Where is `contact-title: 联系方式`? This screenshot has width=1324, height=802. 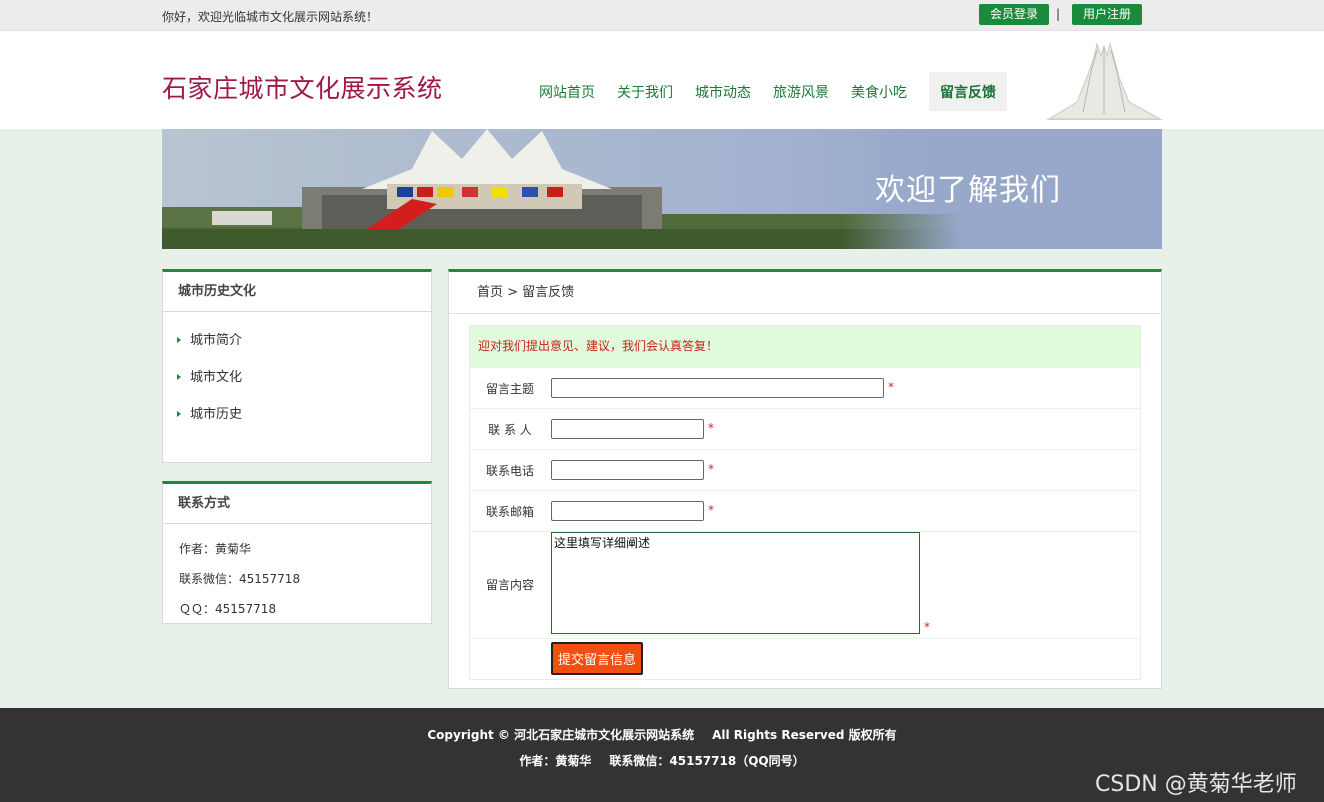 contact-title: 联系方式 is located at coordinates (297, 504).